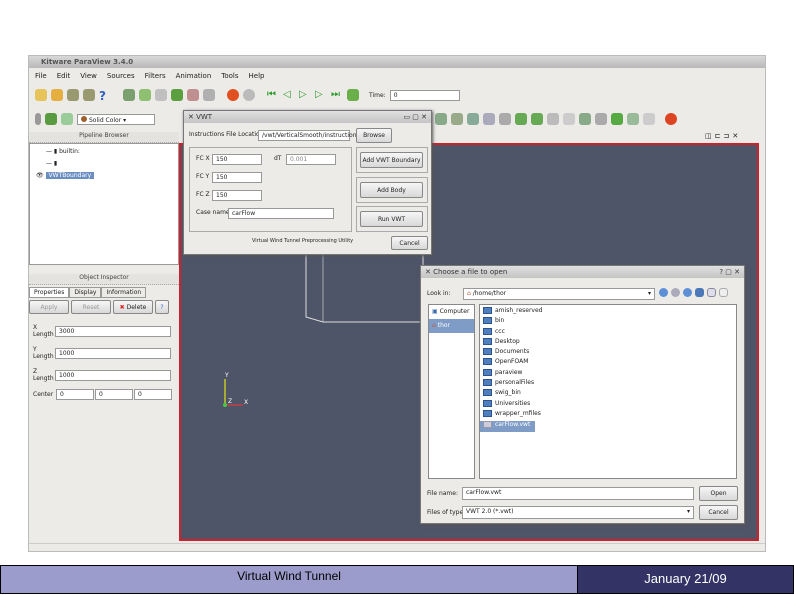 The height and width of the screenshot is (595, 794). What do you see at coordinates (441, 119) in the screenshot?
I see `filter-calculator-icon` at bounding box center [441, 119].